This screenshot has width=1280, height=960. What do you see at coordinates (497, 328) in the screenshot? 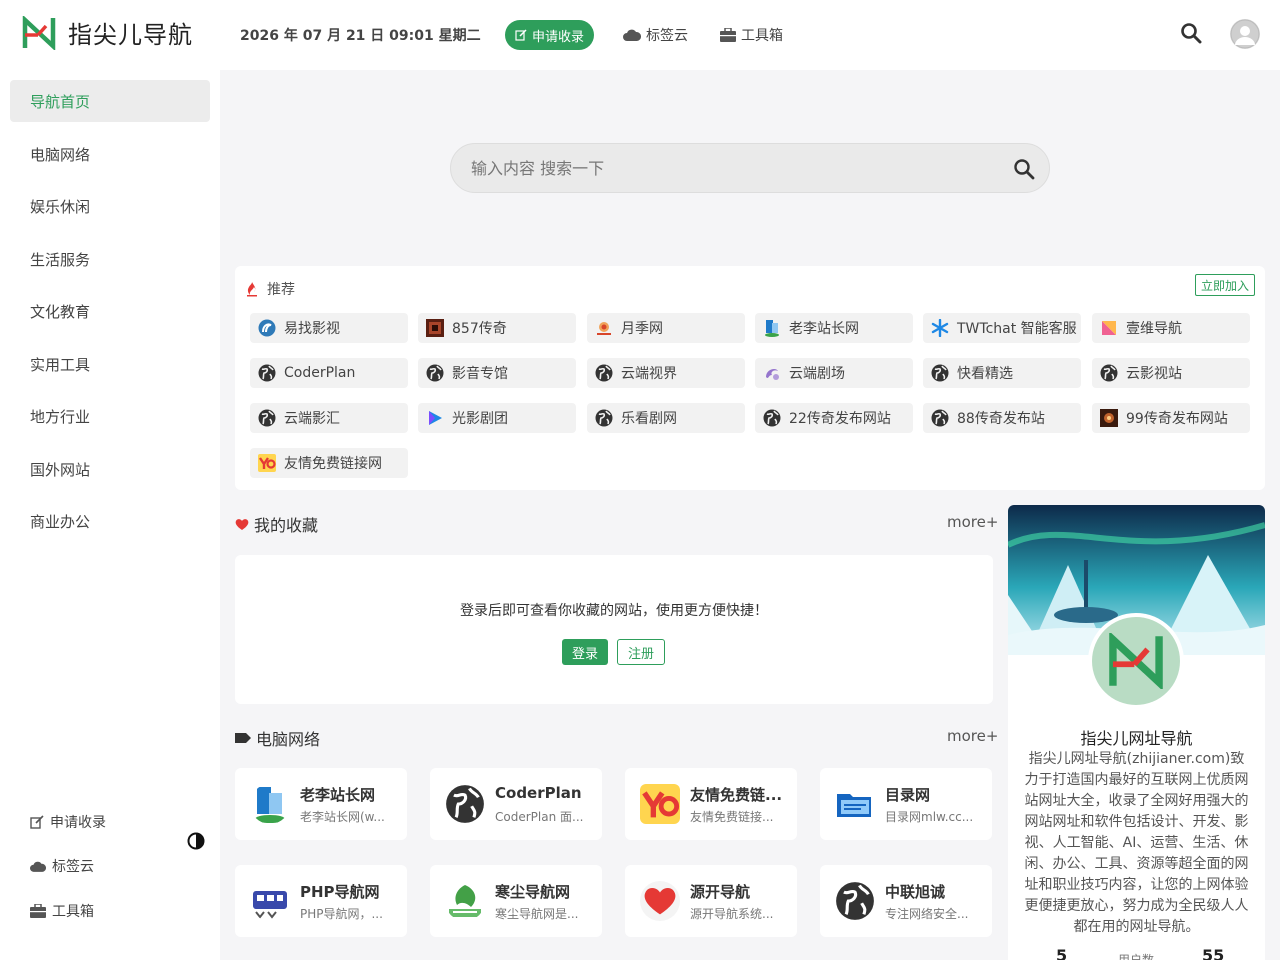
I see `recommend-item: 857传奇` at bounding box center [497, 328].